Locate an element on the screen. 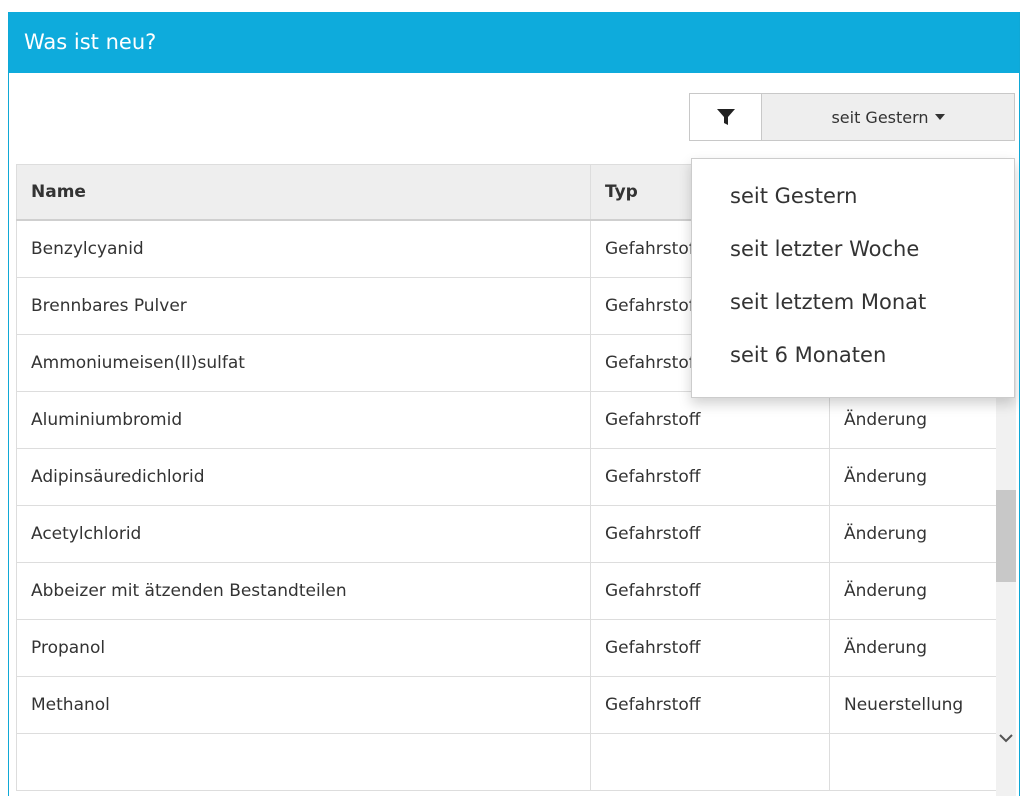 Image resolution: width=1022 pixels, height=796 pixels. filter-button is located at coordinates (725, 117).